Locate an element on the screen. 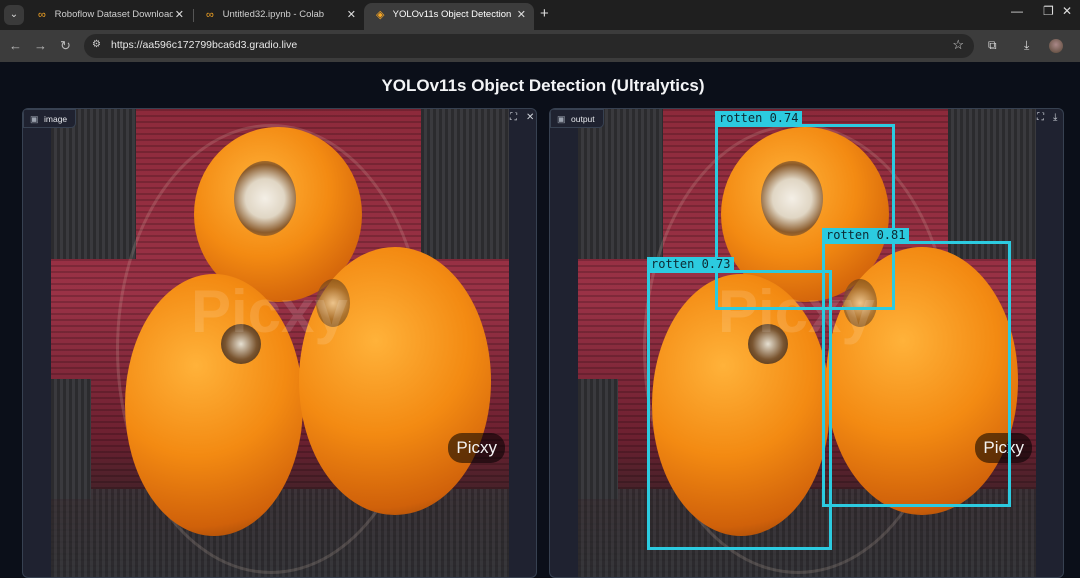 The height and width of the screenshot is (578, 1080). new-tab-button: + is located at coordinates (544, 13).